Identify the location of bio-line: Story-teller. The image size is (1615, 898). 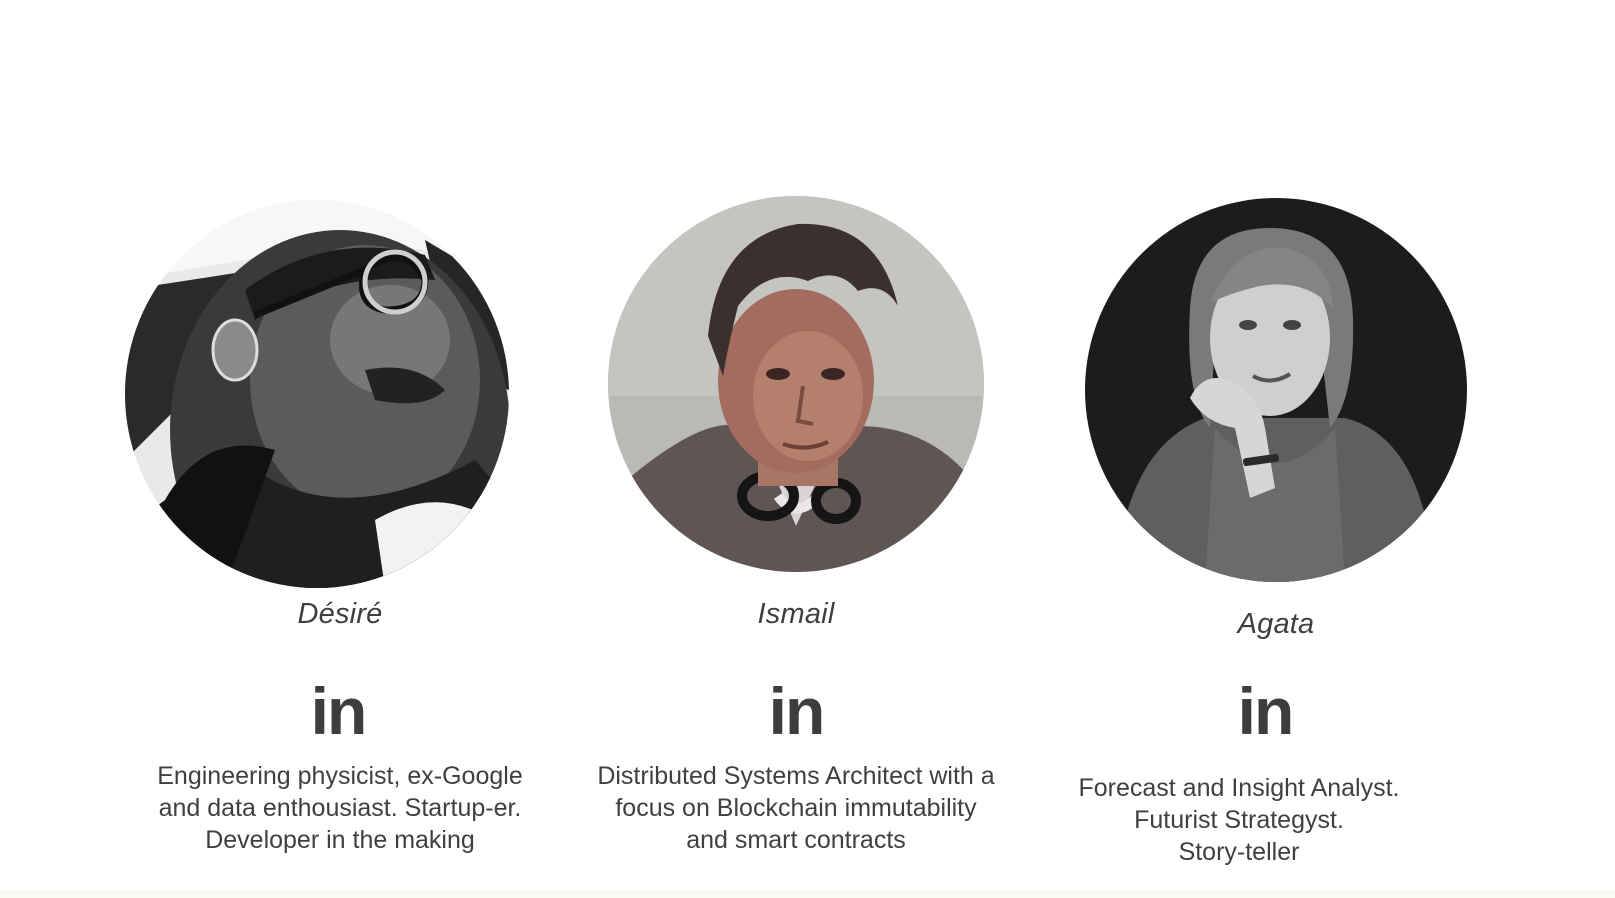
(1239, 852).